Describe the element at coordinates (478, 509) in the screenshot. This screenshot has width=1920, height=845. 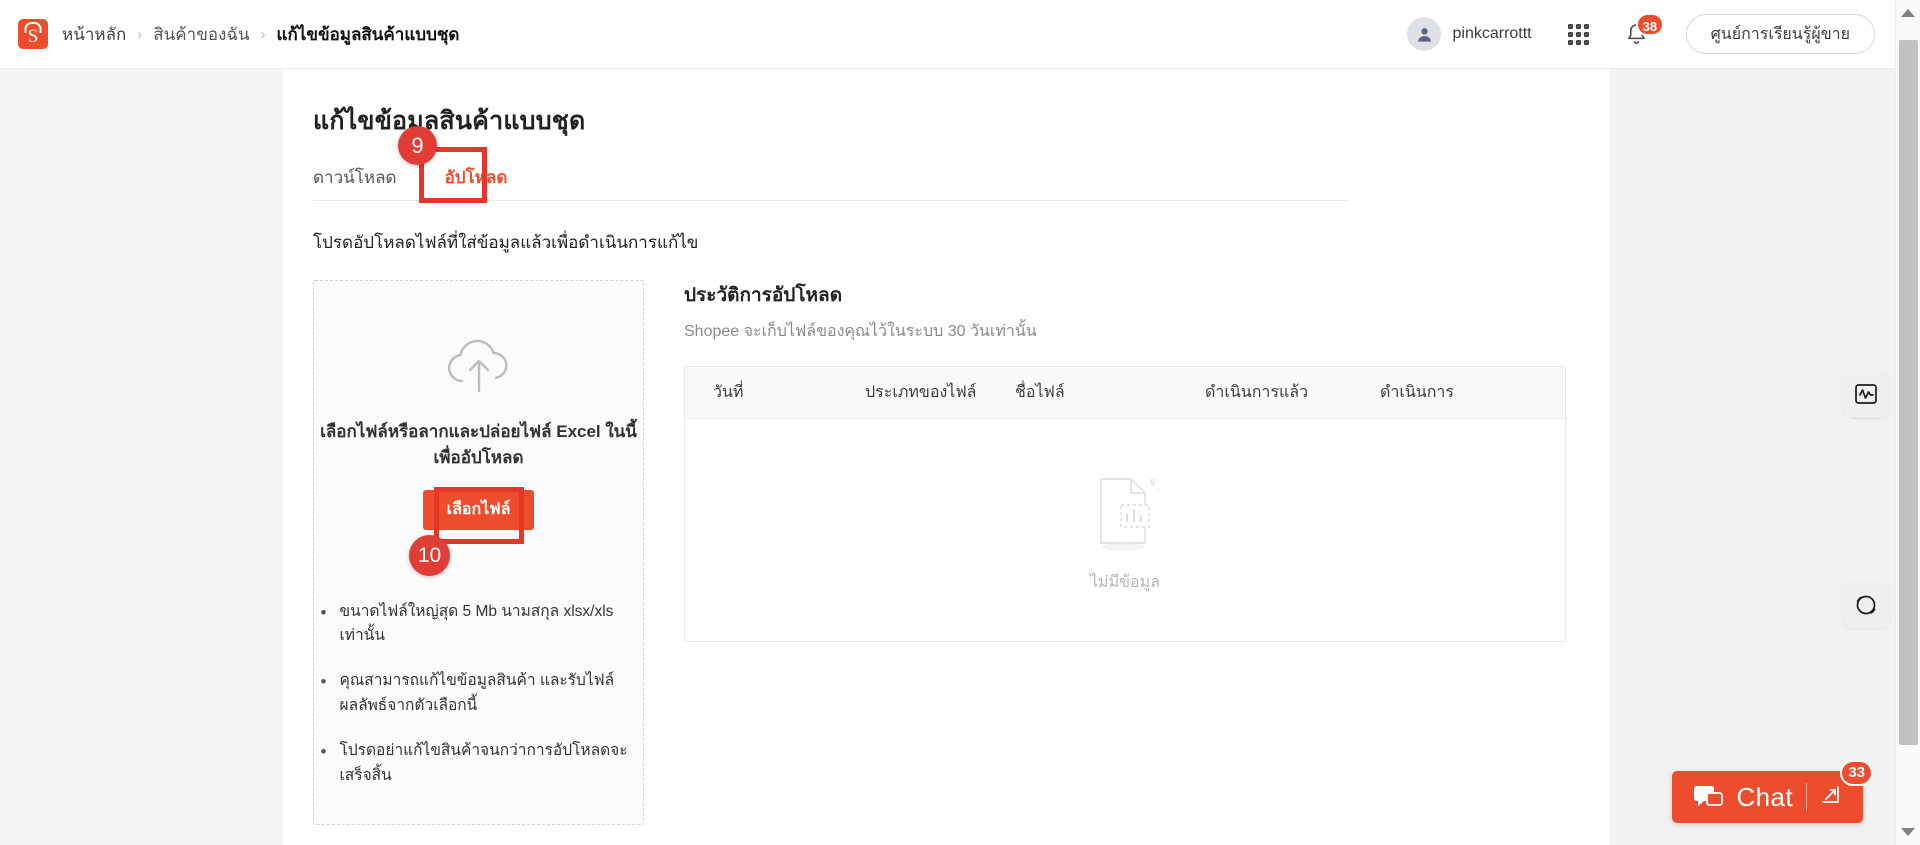
I see `choose-file-button: เลือกไฟล์` at that location.